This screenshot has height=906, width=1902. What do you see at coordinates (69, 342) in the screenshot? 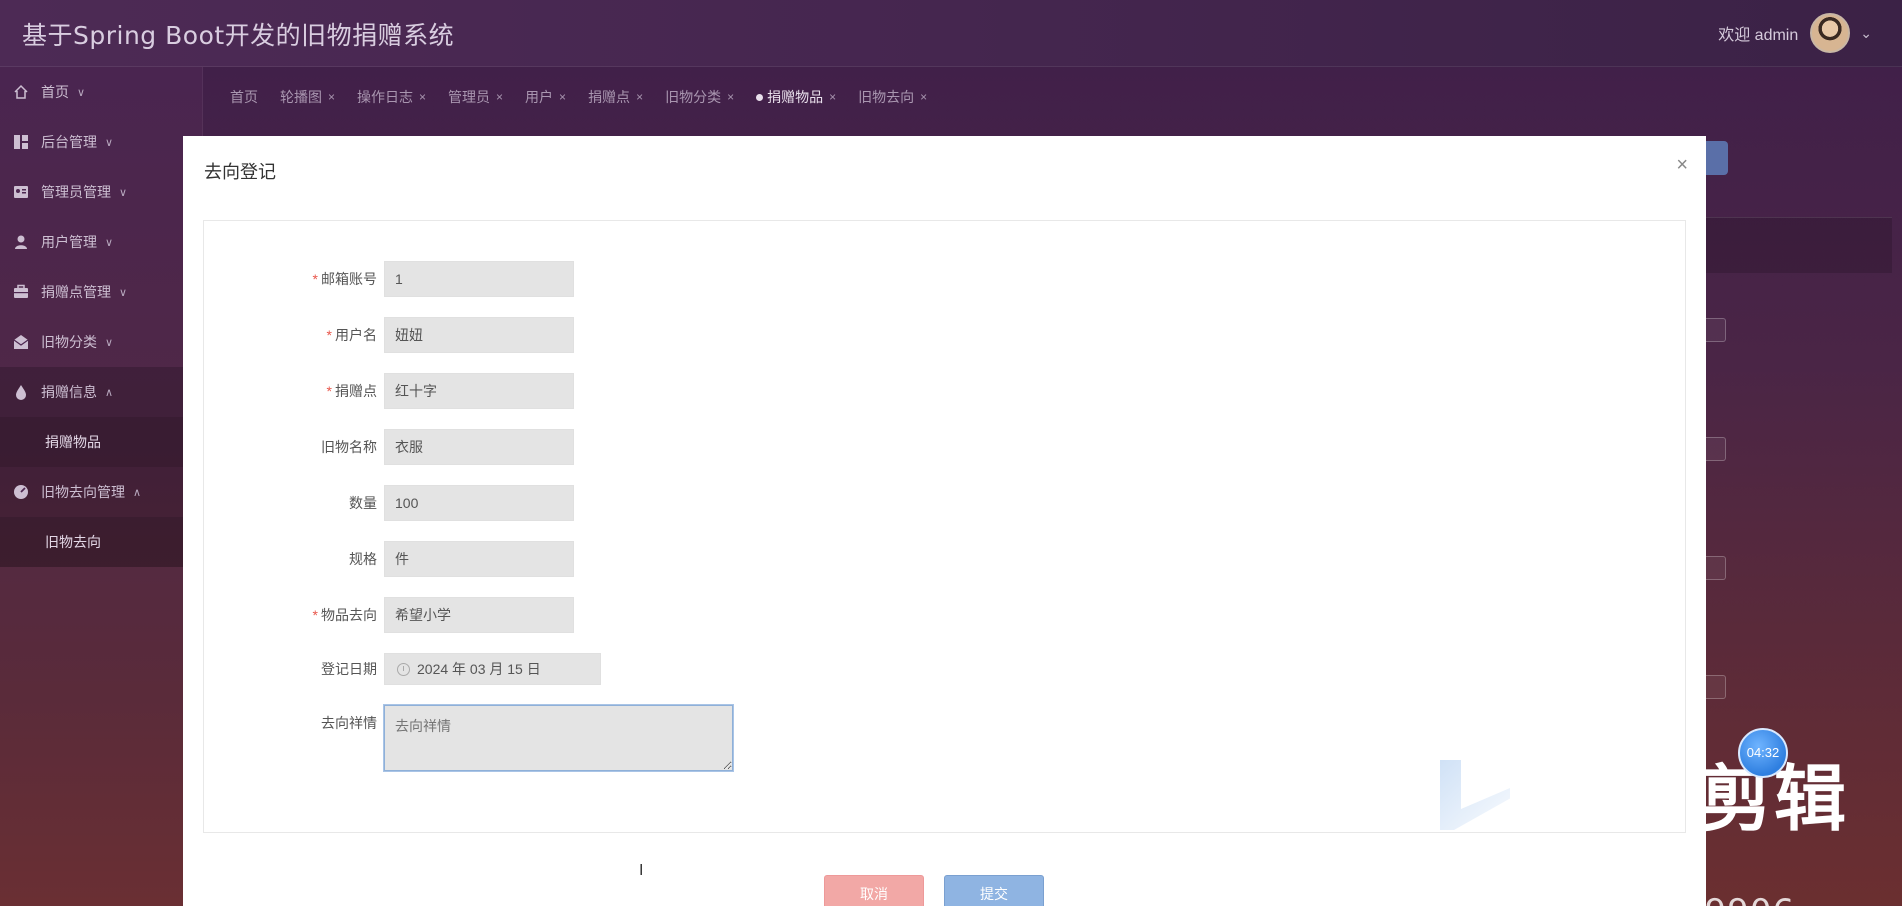
I see `sidebar-item-label: 旧物分类` at bounding box center [69, 342].